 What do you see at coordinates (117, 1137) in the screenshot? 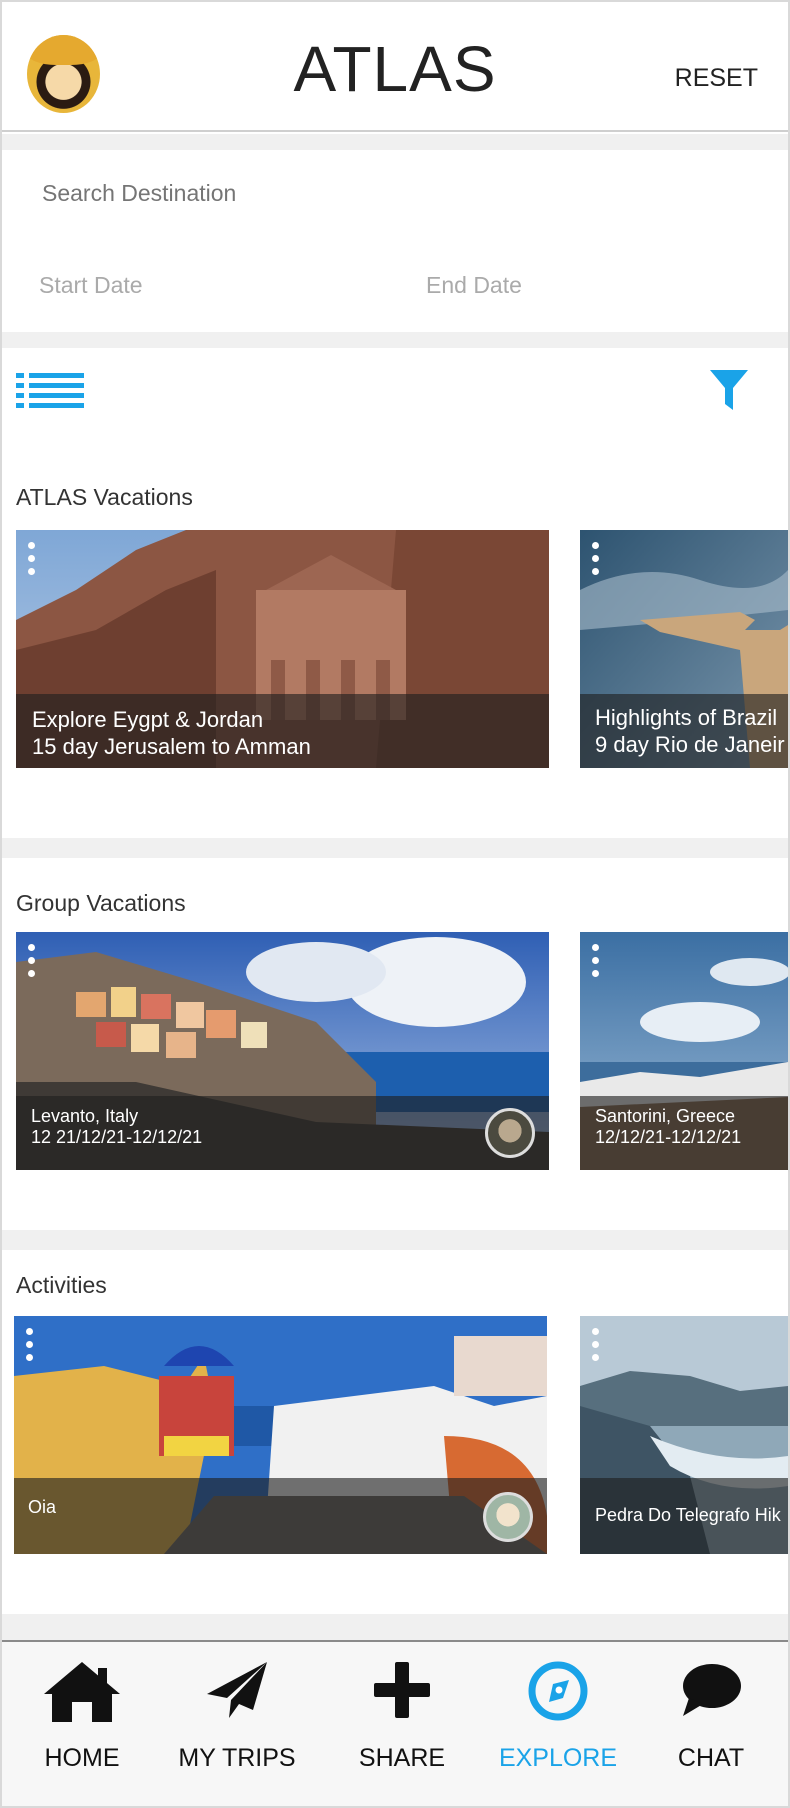
I see `card-subtitle: 12 21/12/21-12/12/21` at bounding box center [117, 1137].